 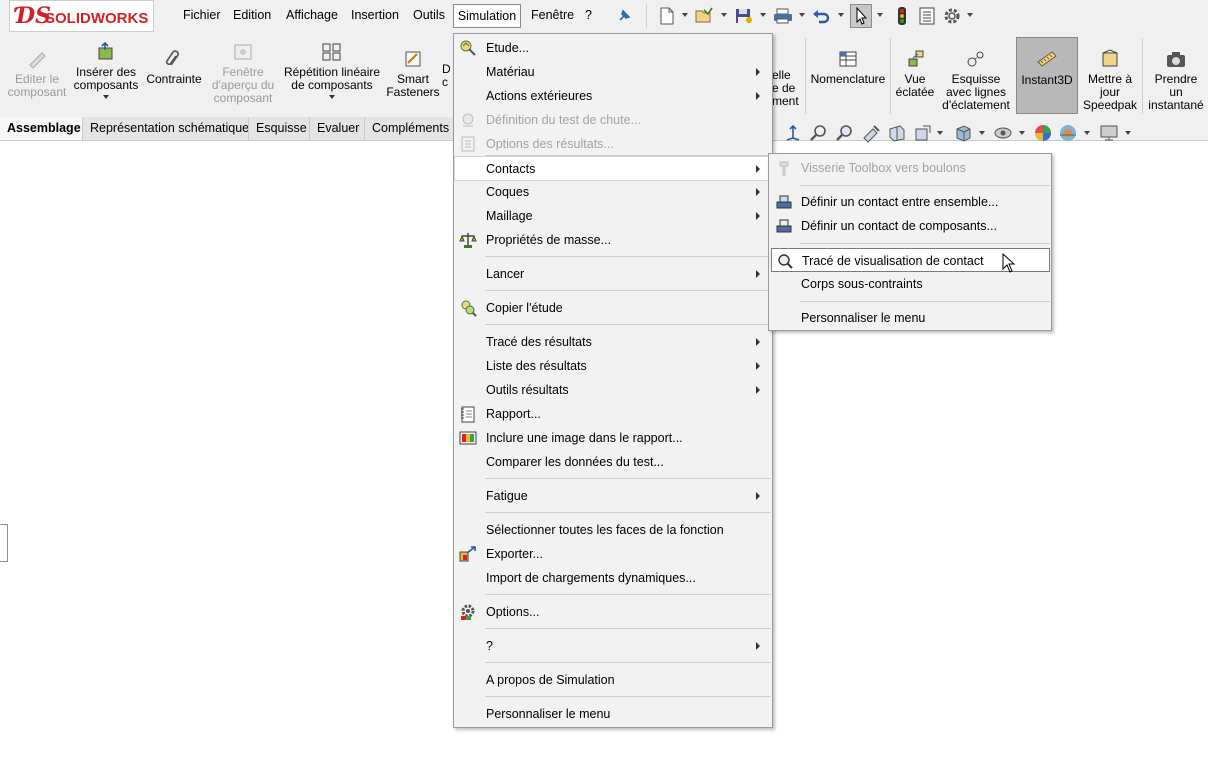 What do you see at coordinates (786, 88) in the screenshot?
I see `partially-hidden-right-command: elle e de ment` at bounding box center [786, 88].